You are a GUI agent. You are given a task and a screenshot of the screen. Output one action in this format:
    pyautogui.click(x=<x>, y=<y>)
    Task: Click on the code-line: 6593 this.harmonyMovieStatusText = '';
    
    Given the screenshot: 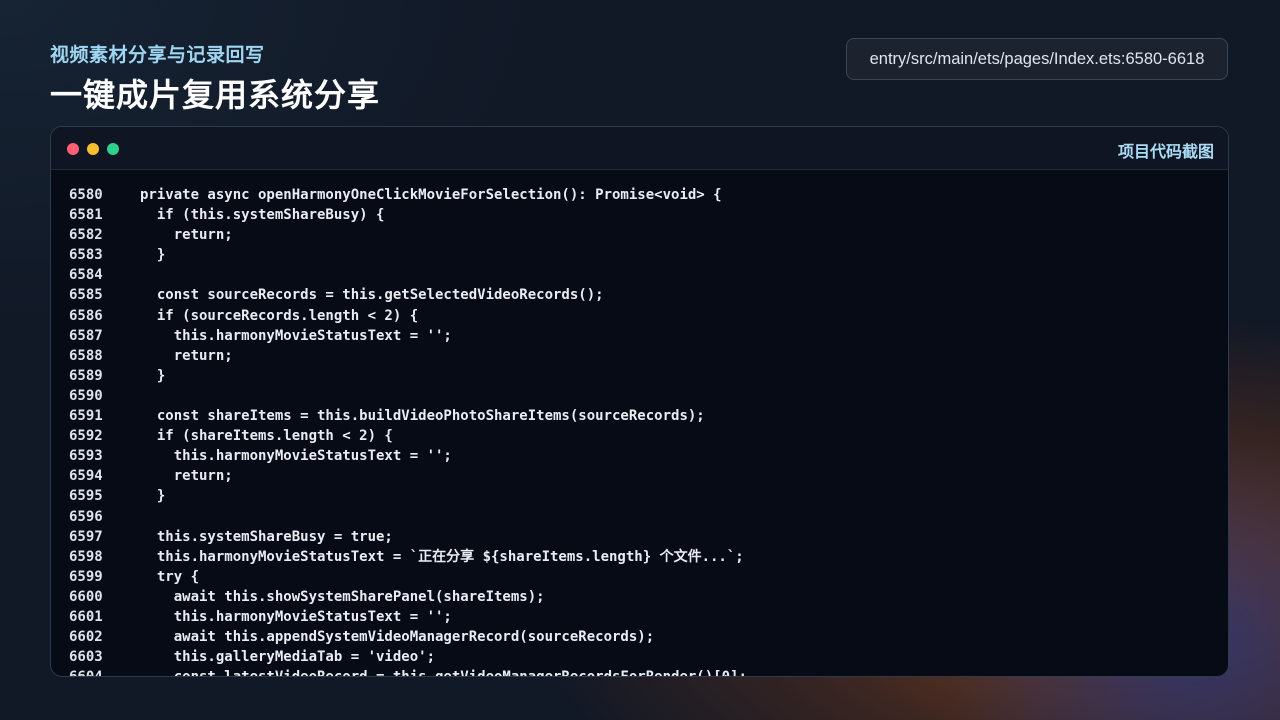 What is the action you would take?
    pyautogui.click(x=639, y=456)
    